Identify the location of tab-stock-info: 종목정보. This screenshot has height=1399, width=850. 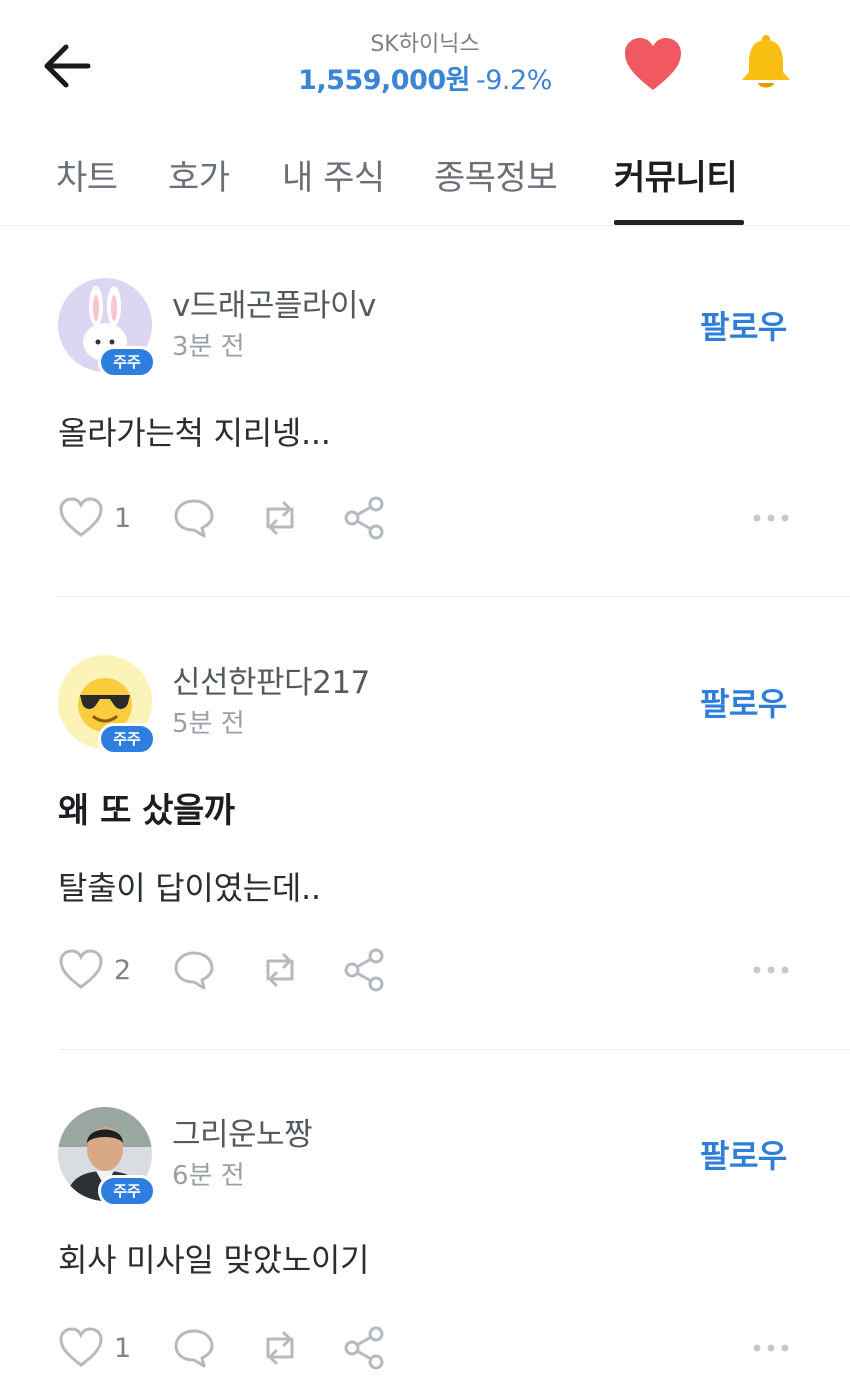
(496, 174).